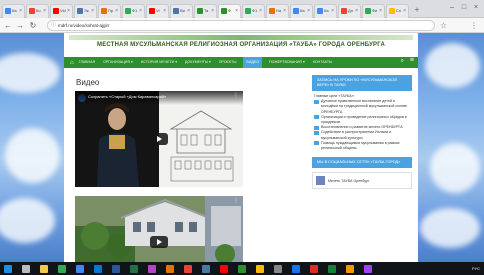 Image resolution: width=484 pixels, height=275 pixels. What do you see at coordinates (228, 62) in the screenshot?
I see `nav-item: ПРОЕКТЫ` at bounding box center [228, 62].